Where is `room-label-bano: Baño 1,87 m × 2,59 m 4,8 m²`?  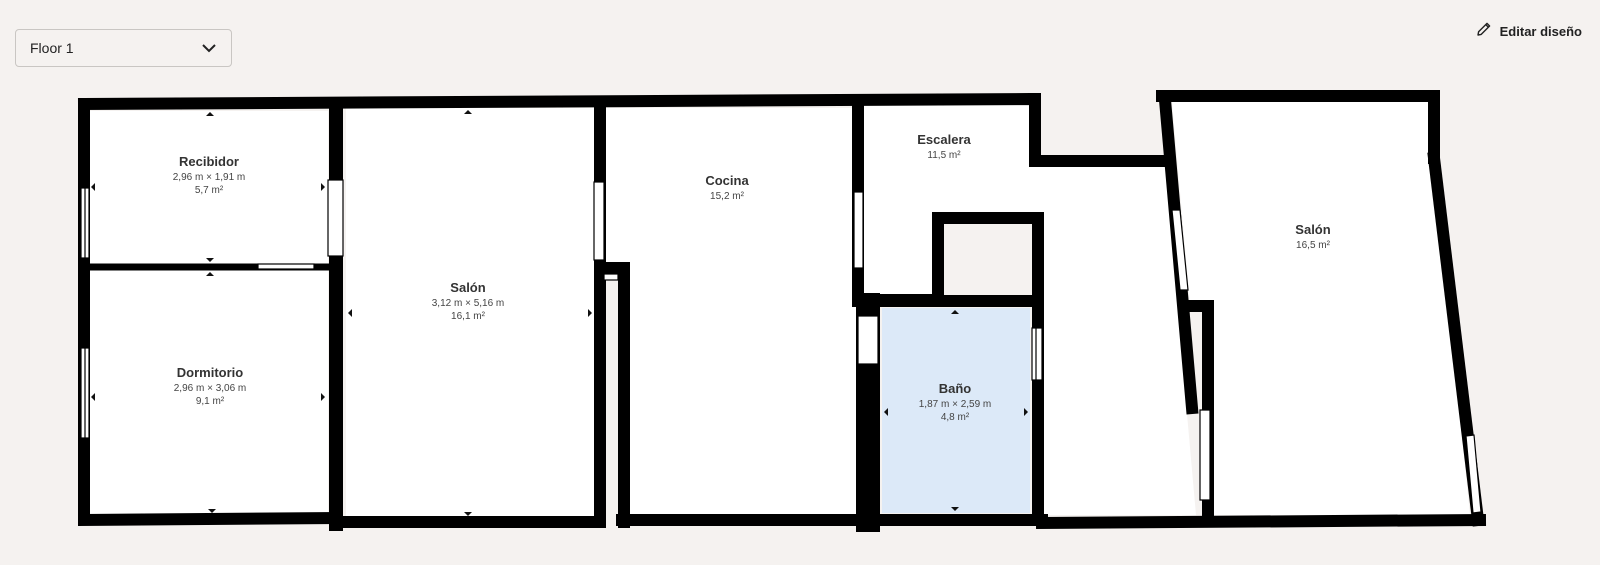
room-label-bano: Baño 1,87 m × 2,59 m 4,8 m² is located at coordinates (955, 402).